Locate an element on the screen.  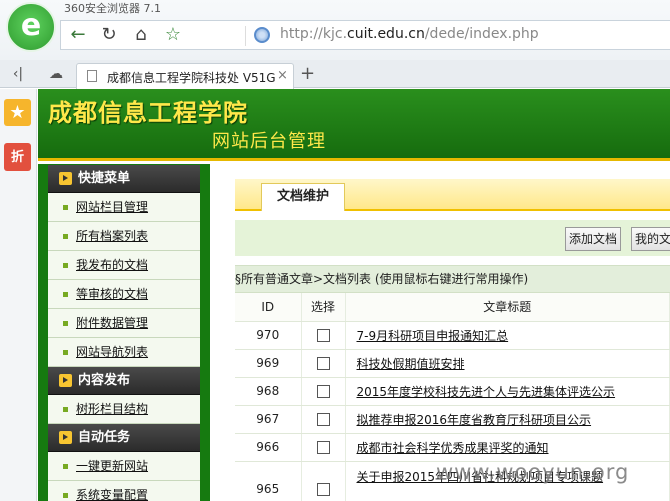
menu-item-system-vars: 系统变量配置 is located at coordinates (124, 491).